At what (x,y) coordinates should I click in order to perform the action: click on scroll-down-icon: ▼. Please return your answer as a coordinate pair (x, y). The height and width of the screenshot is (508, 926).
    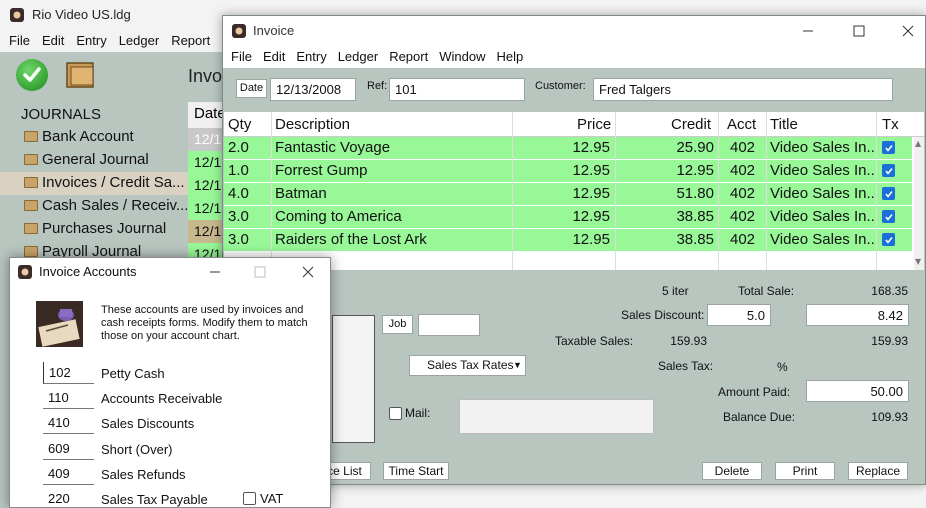
    Looking at the image, I should click on (918, 261).